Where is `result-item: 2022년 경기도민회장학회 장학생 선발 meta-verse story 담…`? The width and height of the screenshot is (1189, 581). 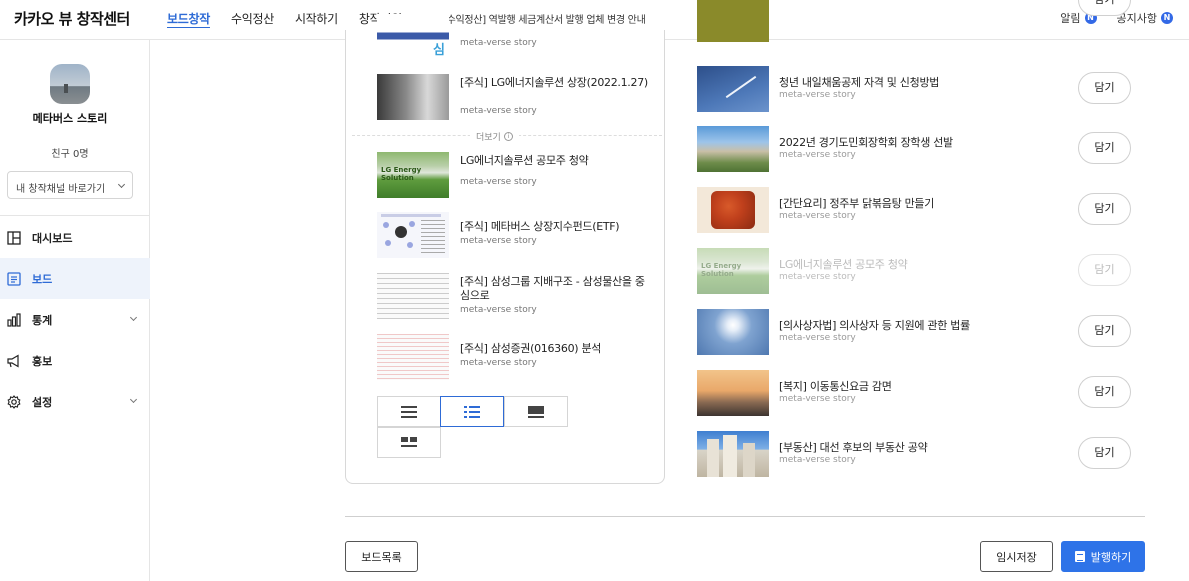 result-item: 2022년 경기도민회장학회 장학생 선발 meta-verse story 담… is located at coordinates (922, 150).